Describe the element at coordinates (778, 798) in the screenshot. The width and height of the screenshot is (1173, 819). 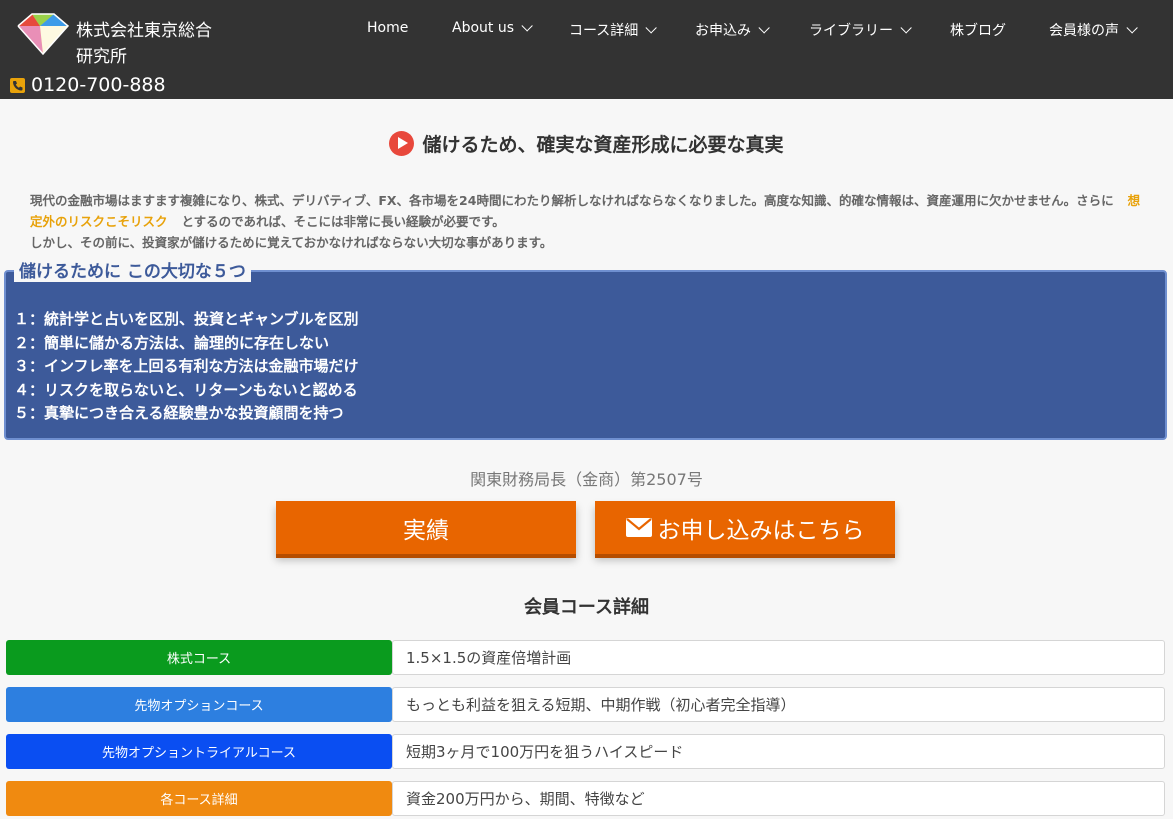
I see `course-description: 資金200万円から、期間、特徴など` at that location.